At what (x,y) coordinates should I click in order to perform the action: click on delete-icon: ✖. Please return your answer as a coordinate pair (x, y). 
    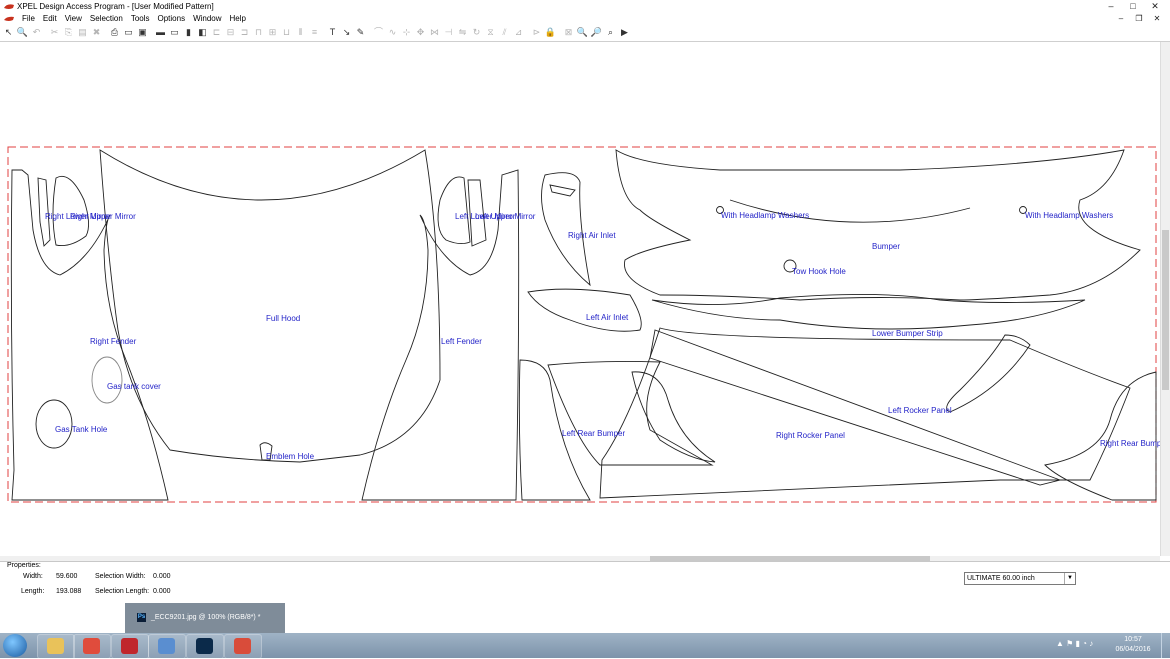
    Looking at the image, I should click on (96, 32).